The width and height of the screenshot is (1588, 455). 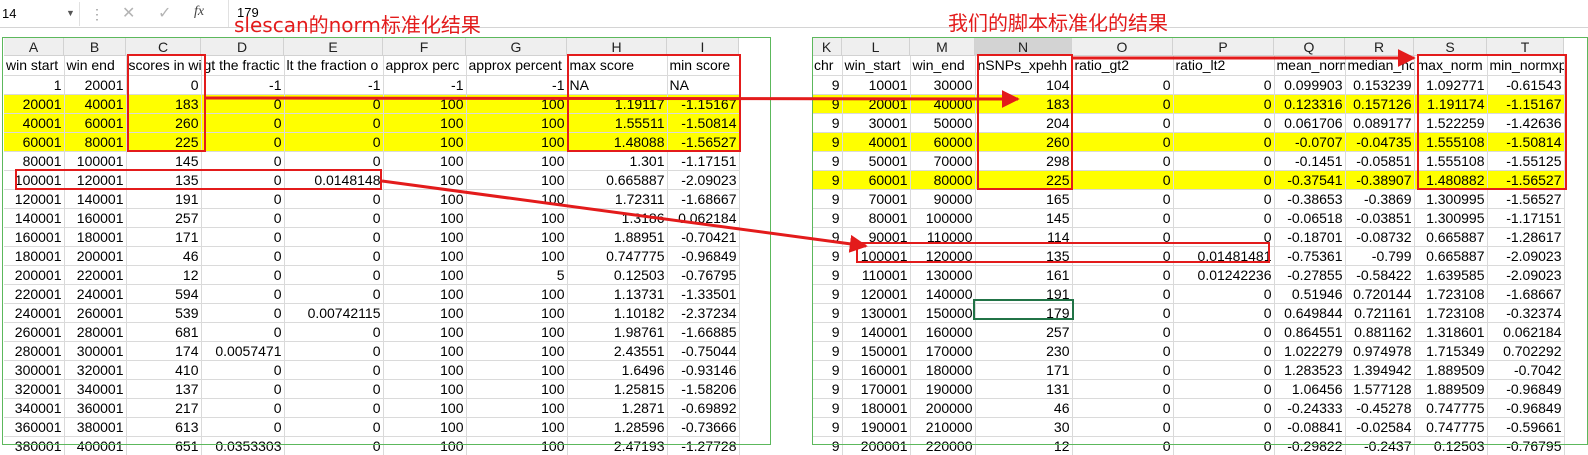 What do you see at coordinates (34, 332) in the screenshot?
I see `cell: 260001` at bounding box center [34, 332].